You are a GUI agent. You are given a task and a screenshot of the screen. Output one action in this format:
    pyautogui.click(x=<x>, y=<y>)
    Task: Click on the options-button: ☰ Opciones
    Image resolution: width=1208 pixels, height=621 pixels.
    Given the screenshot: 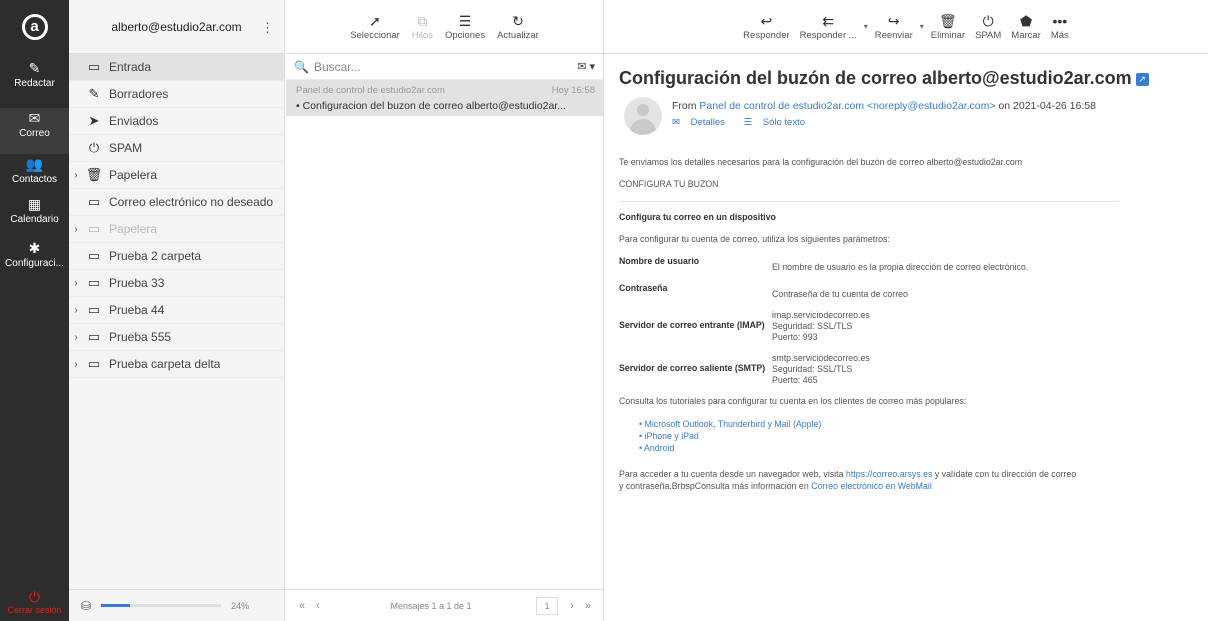 What is the action you would take?
    pyautogui.click(x=465, y=26)
    